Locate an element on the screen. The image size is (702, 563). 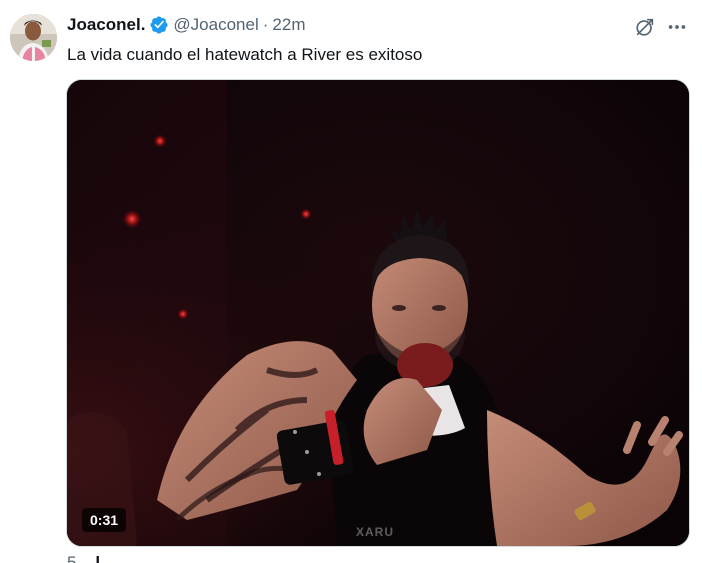
handle: @Joaconel is located at coordinates (215, 25).